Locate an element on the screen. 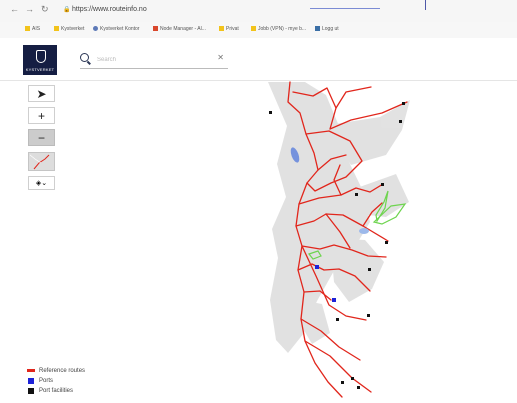 Image resolution: width=517 pixels, height=403 pixels. bookmark-privat: Privat is located at coordinates (229, 29).